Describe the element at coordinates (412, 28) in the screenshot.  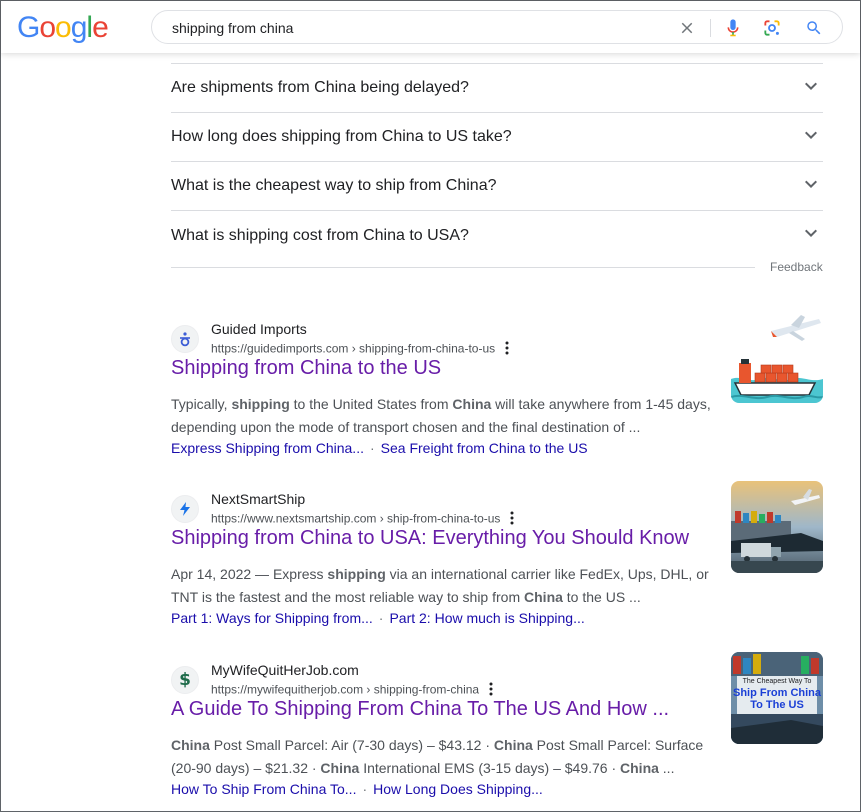
I see `search-input` at that location.